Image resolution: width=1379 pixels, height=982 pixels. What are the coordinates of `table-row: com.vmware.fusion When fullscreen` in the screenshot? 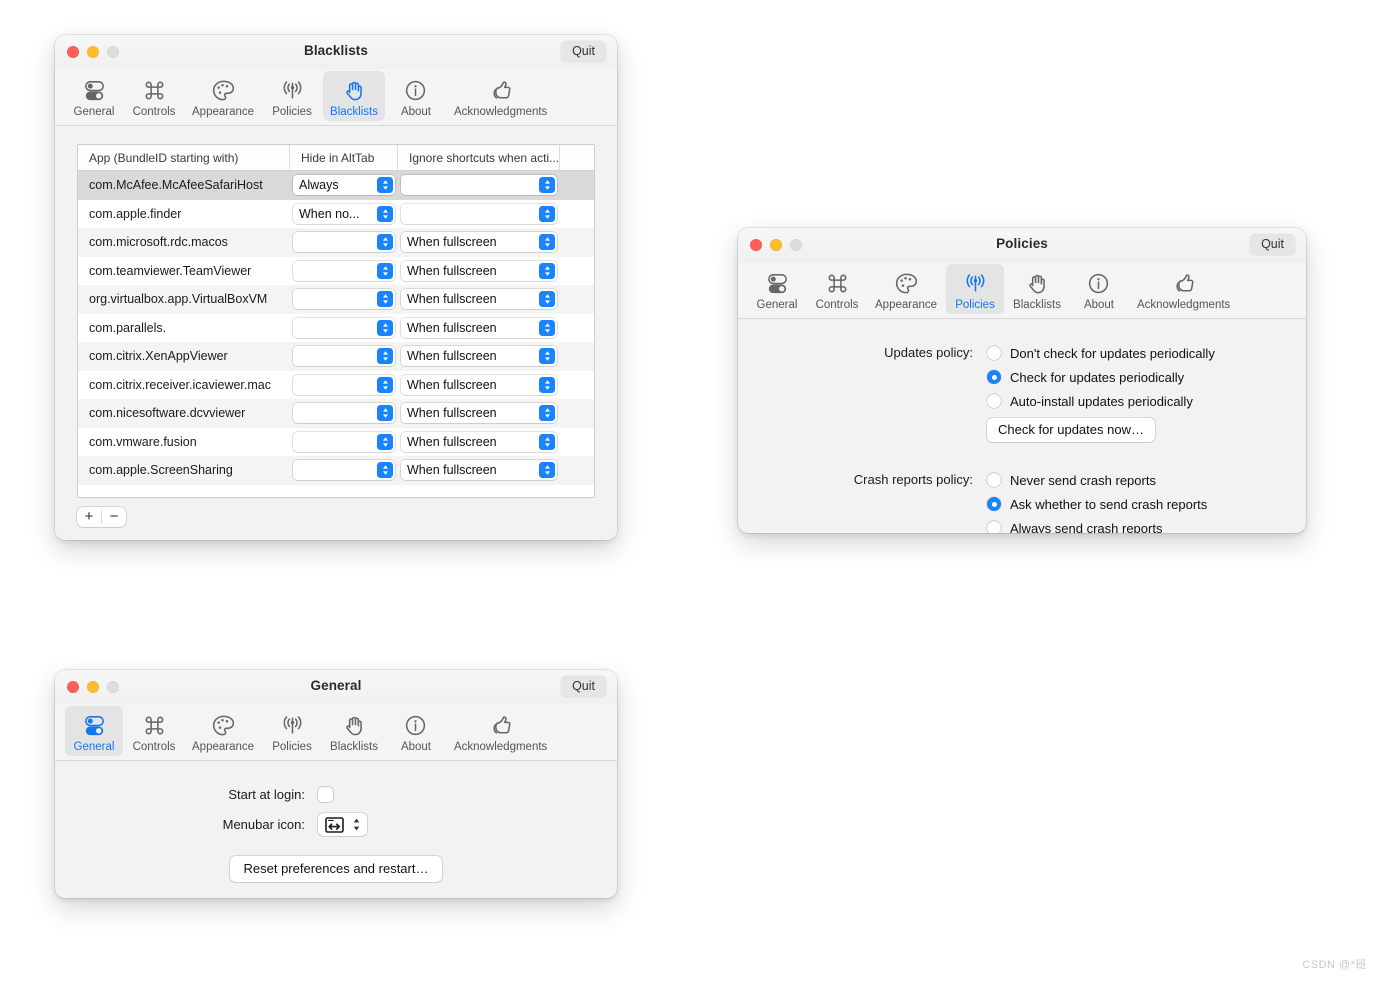 It's located at (336, 441).